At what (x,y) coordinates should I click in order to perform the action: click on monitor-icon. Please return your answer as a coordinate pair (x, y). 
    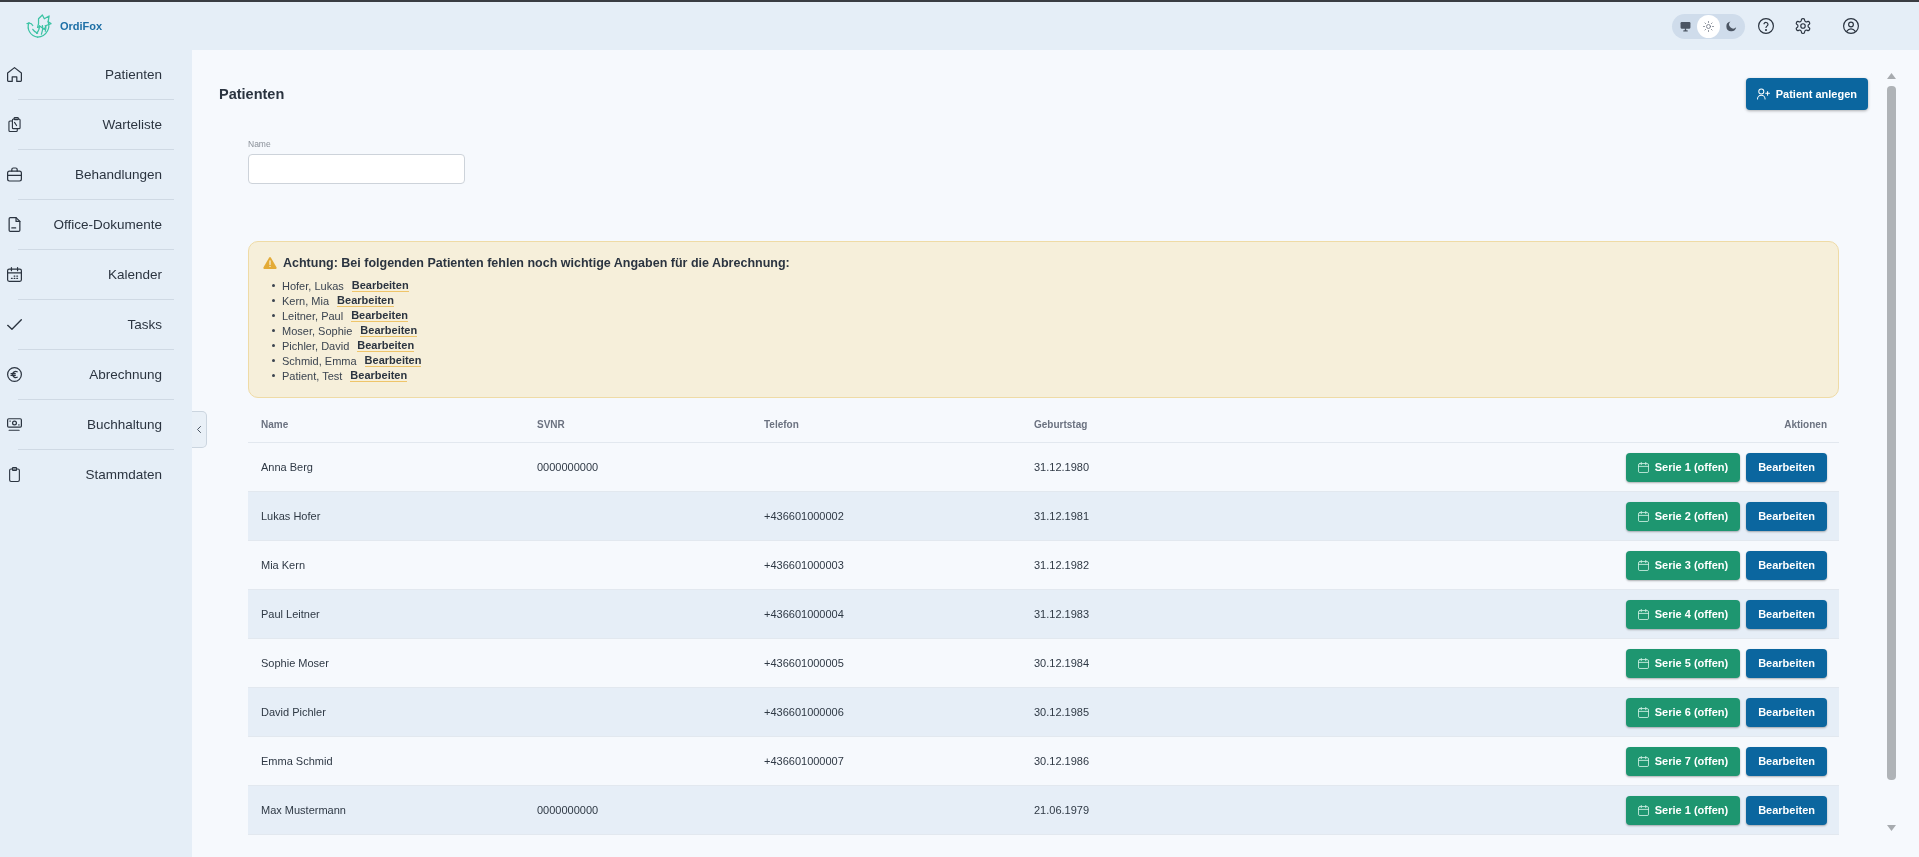
    Looking at the image, I should click on (1685, 26).